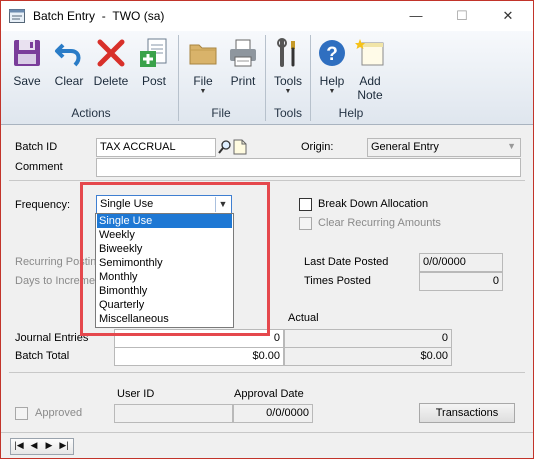 Image resolution: width=534 pixels, height=459 pixels. I want to click on user-id-label: User ID, so click(136, 394).